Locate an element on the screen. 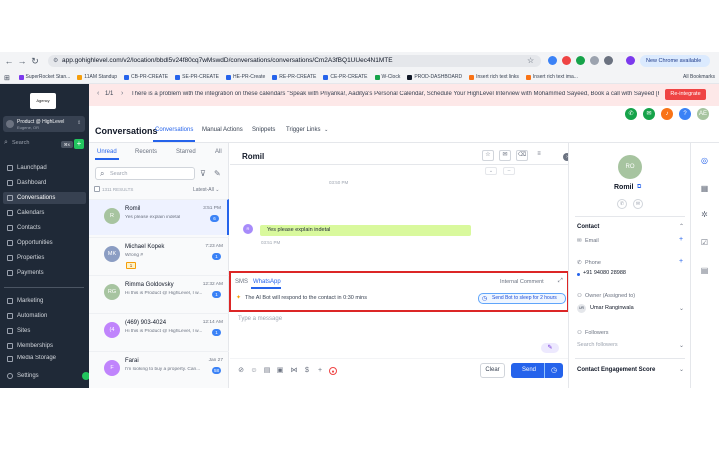  contact-profile-icon: ◎ is located at coordinates (704, 160).